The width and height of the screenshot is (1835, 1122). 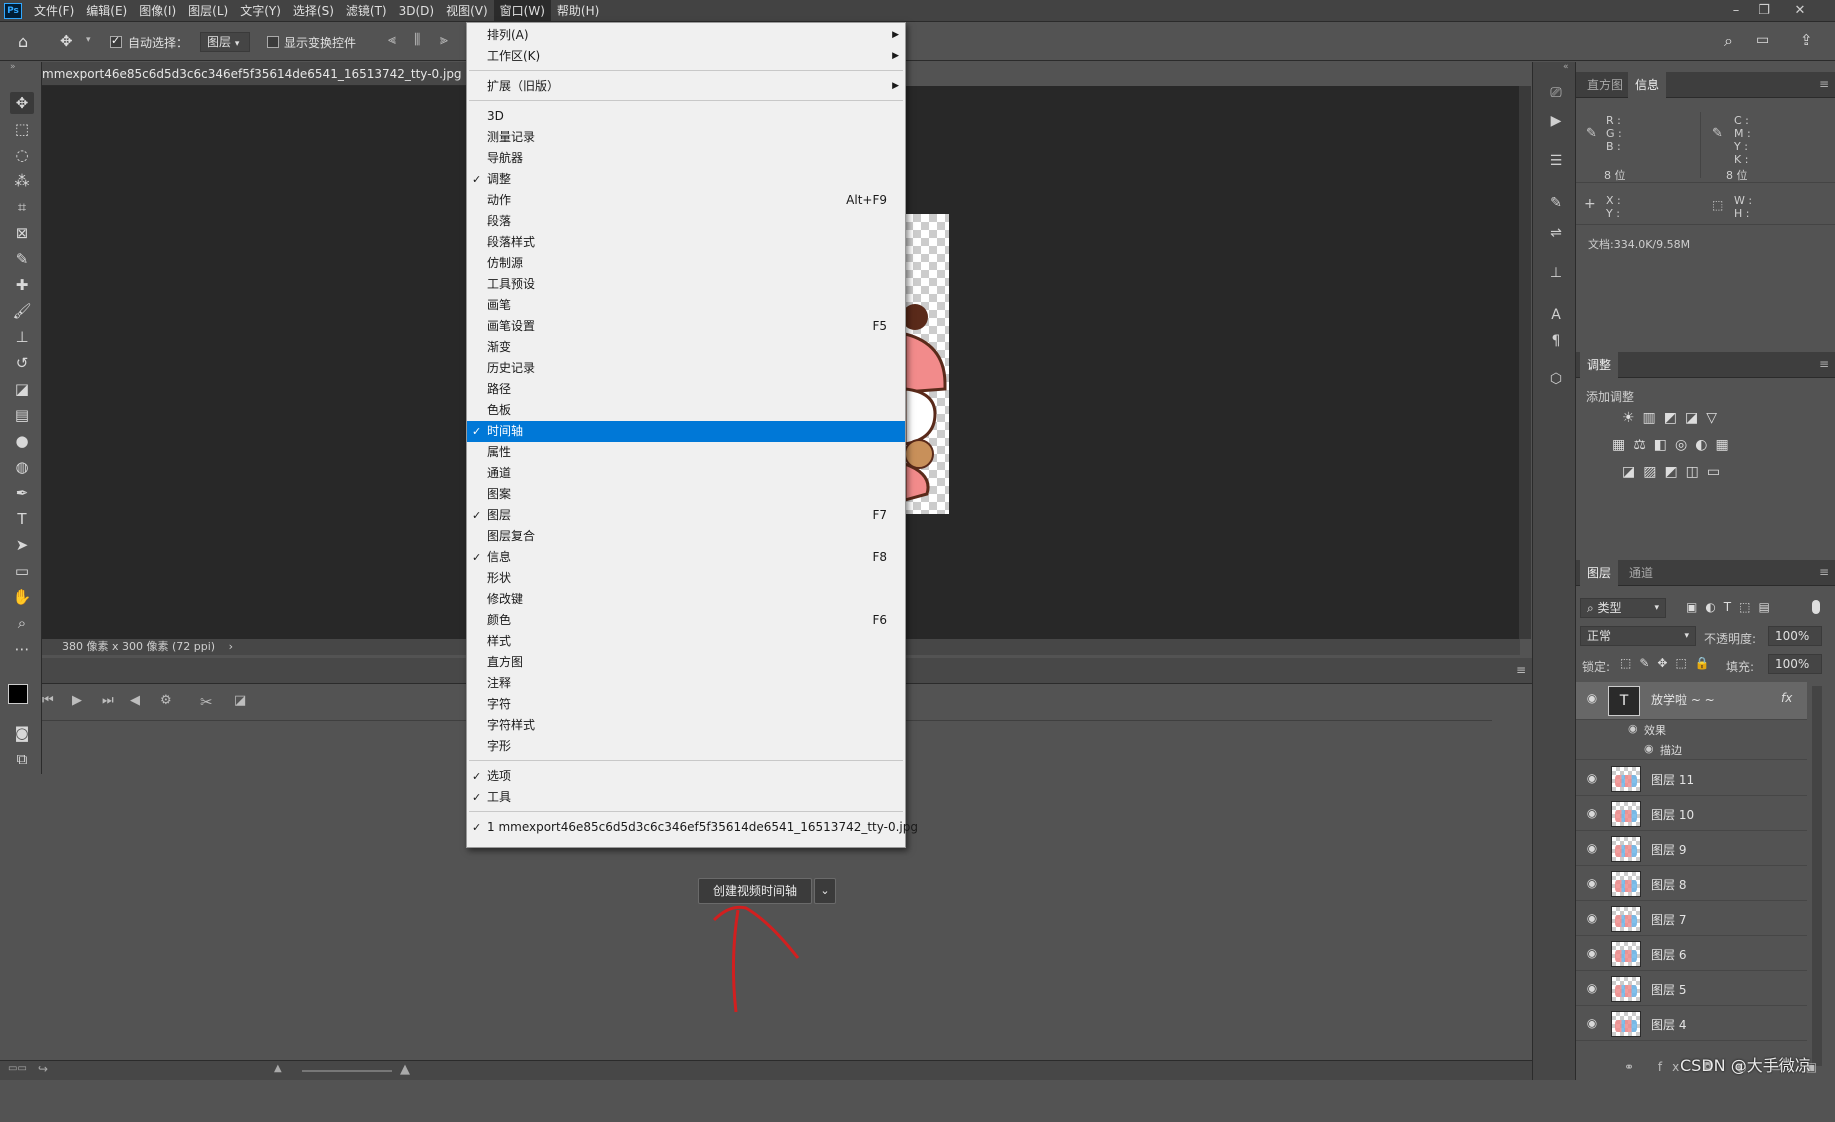 I want to click on window-menu-item: 扩展（旧版） ▶, so click(x=686, y=86).